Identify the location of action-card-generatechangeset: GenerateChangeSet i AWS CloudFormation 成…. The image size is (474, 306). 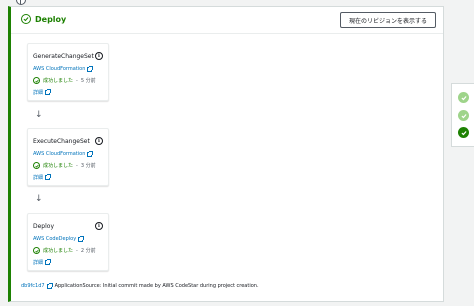
(68, 72).